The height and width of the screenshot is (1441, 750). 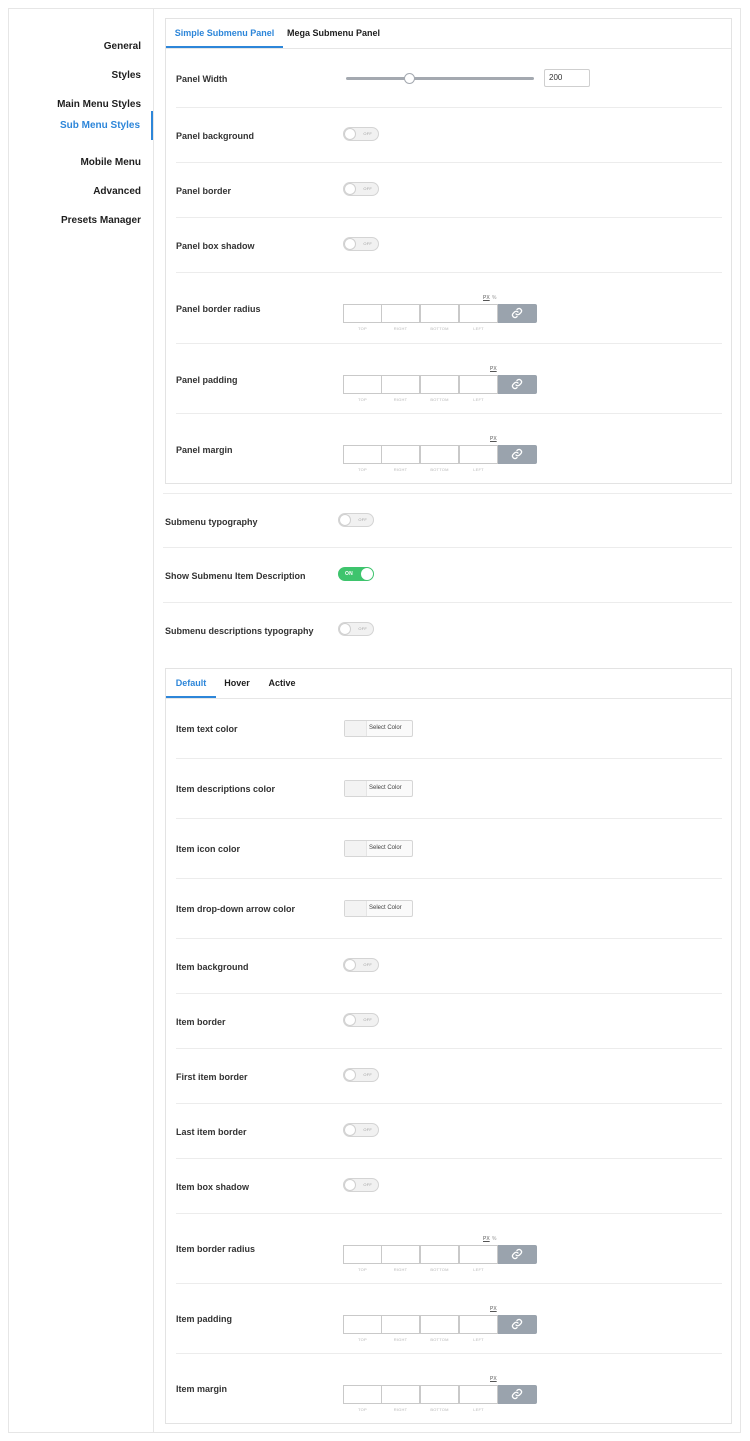 I want to click on sidebar-item-sub-menu-styles: Sub Menu Styles, so click(x=80, y=125).